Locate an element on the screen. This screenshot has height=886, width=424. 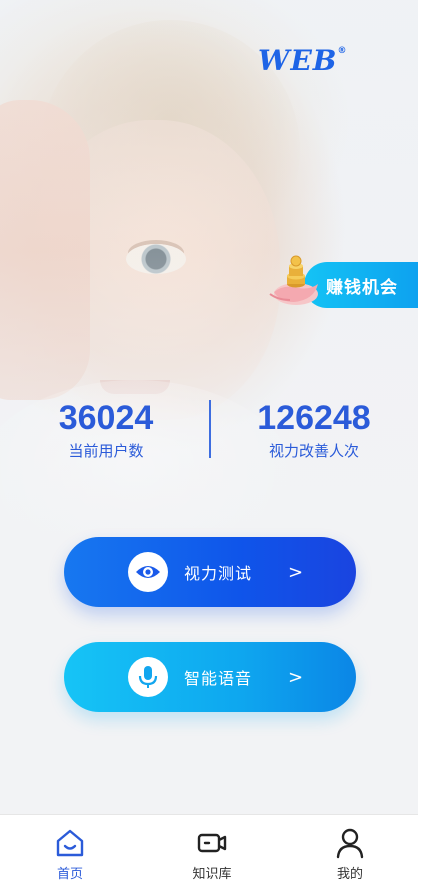
right-edge-strip is located at coordinates (421, 443).